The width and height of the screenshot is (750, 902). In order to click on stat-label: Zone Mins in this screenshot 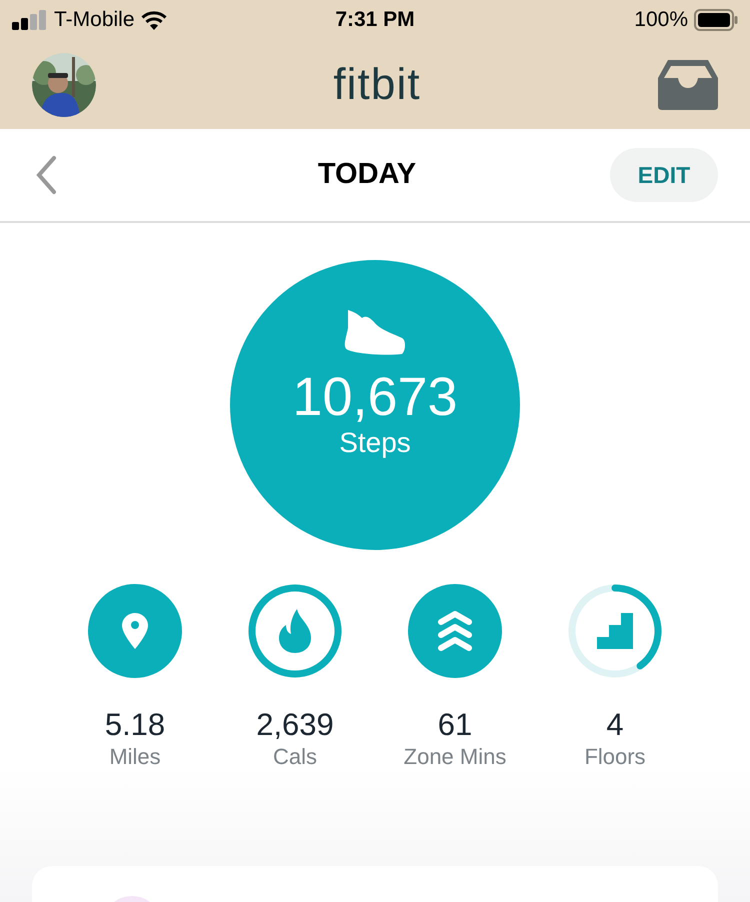, I will do `click(455, 757)`.